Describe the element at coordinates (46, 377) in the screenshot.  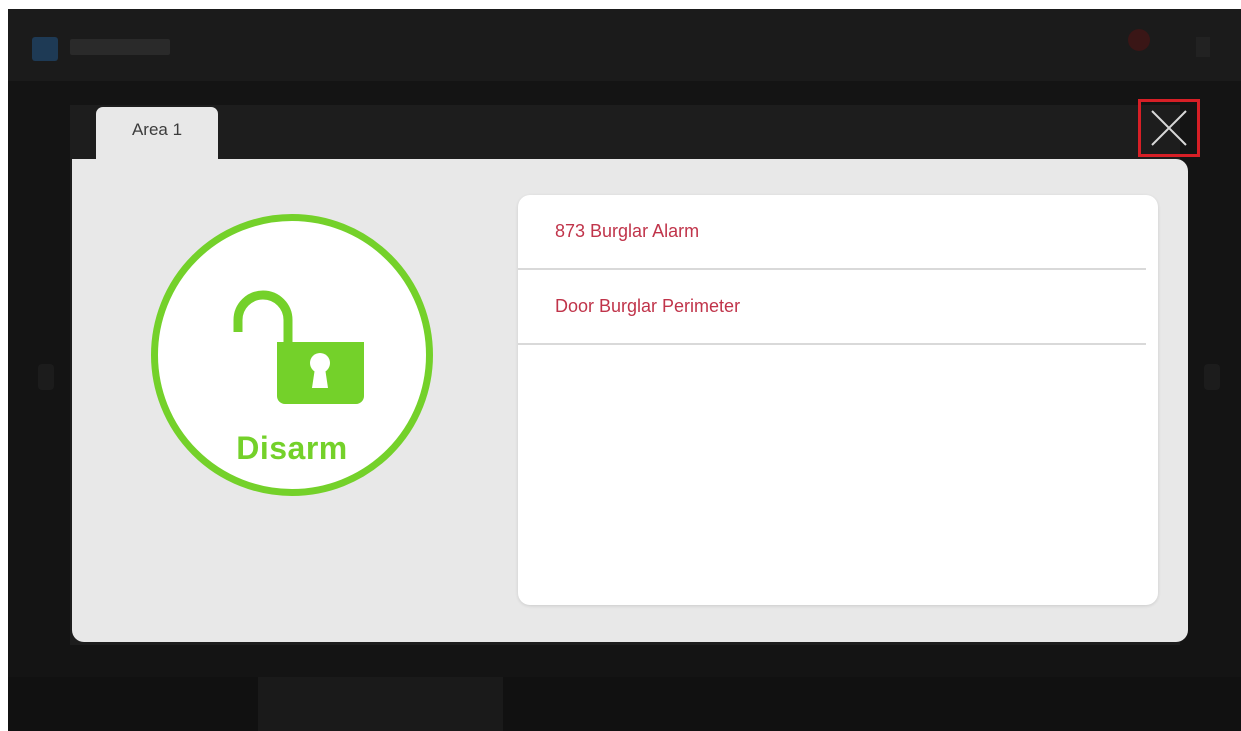
I see `previous-arrow-icon` at that location.